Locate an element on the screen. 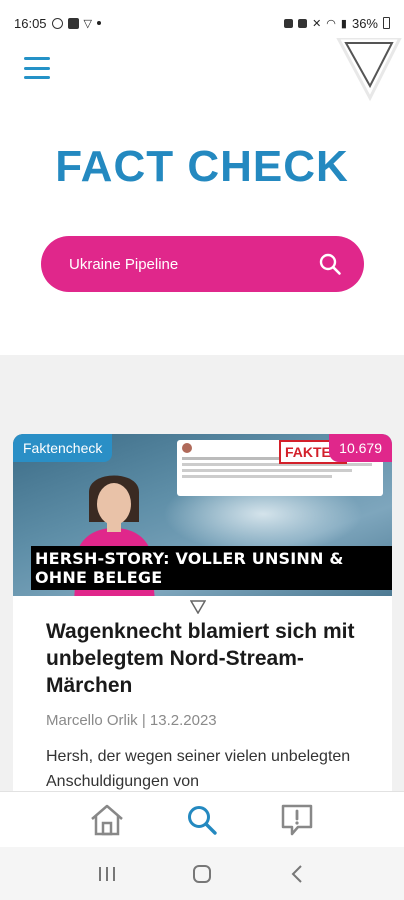 The height and width of the screenshot is (900, 404). bottom-nav is located at coordinates (202, 819).